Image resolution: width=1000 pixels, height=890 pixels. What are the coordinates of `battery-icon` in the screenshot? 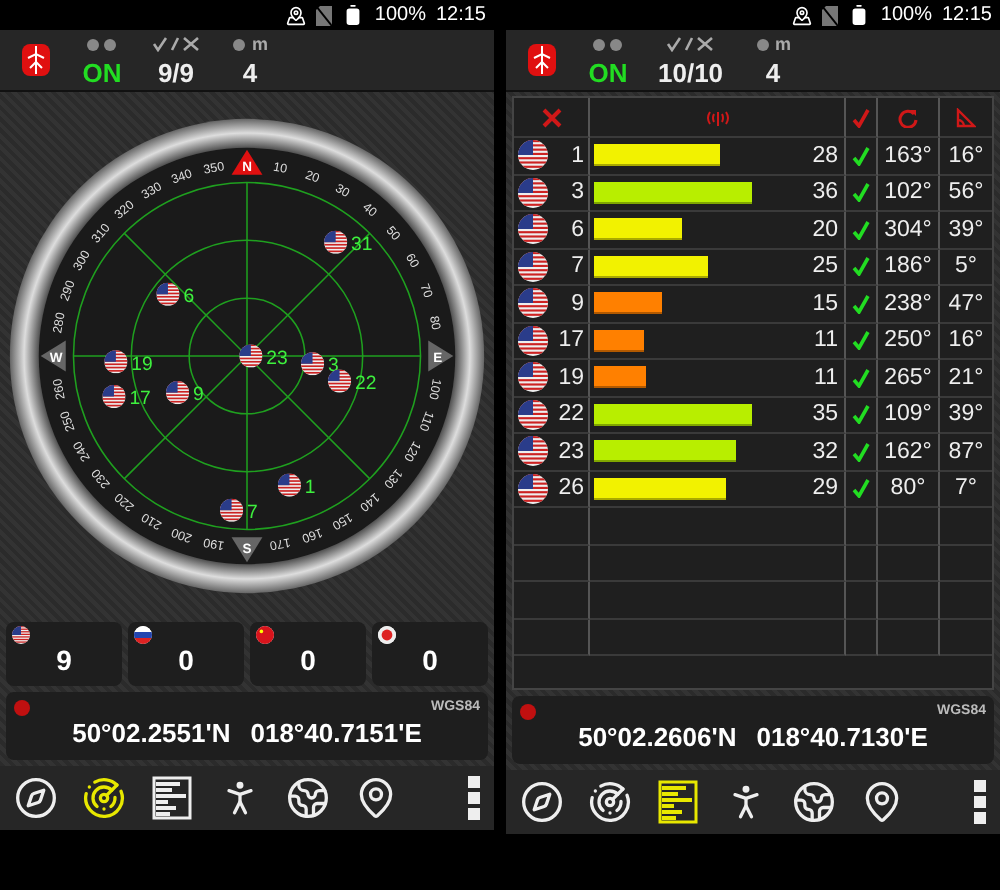 It's located at (859, 15).